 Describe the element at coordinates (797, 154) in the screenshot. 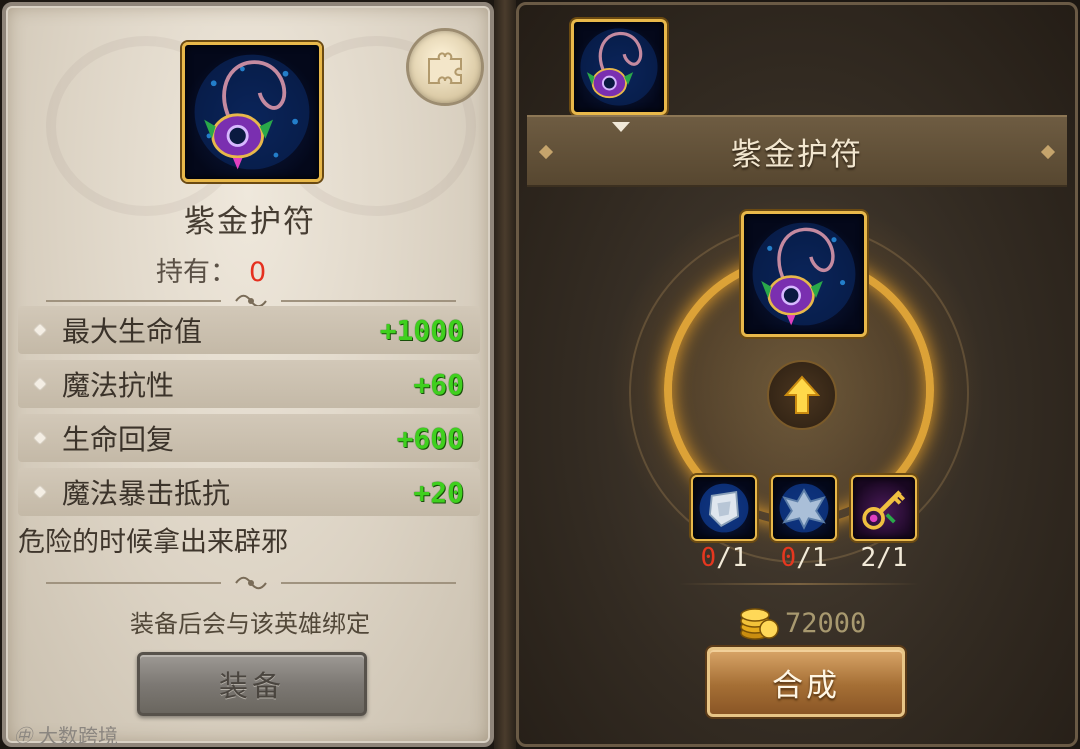

I see `craft-title: 紫金护符` at that location.